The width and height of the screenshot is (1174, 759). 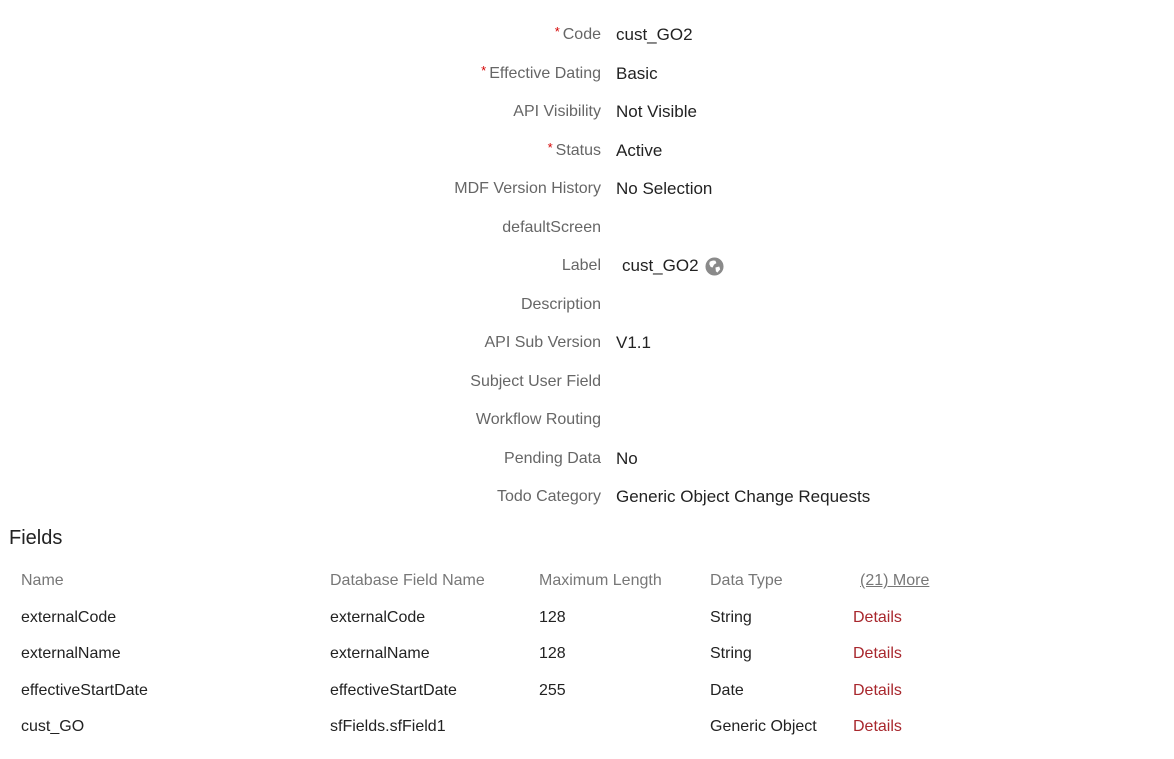 I want to click on field-name-cell: cust_GO, so click(x=53, y=726).